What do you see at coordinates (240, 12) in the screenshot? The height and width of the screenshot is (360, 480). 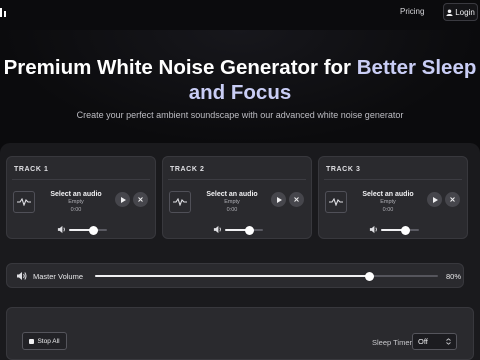 I see `top-navbar: Pricing Login` at bounding box center [240, 12].